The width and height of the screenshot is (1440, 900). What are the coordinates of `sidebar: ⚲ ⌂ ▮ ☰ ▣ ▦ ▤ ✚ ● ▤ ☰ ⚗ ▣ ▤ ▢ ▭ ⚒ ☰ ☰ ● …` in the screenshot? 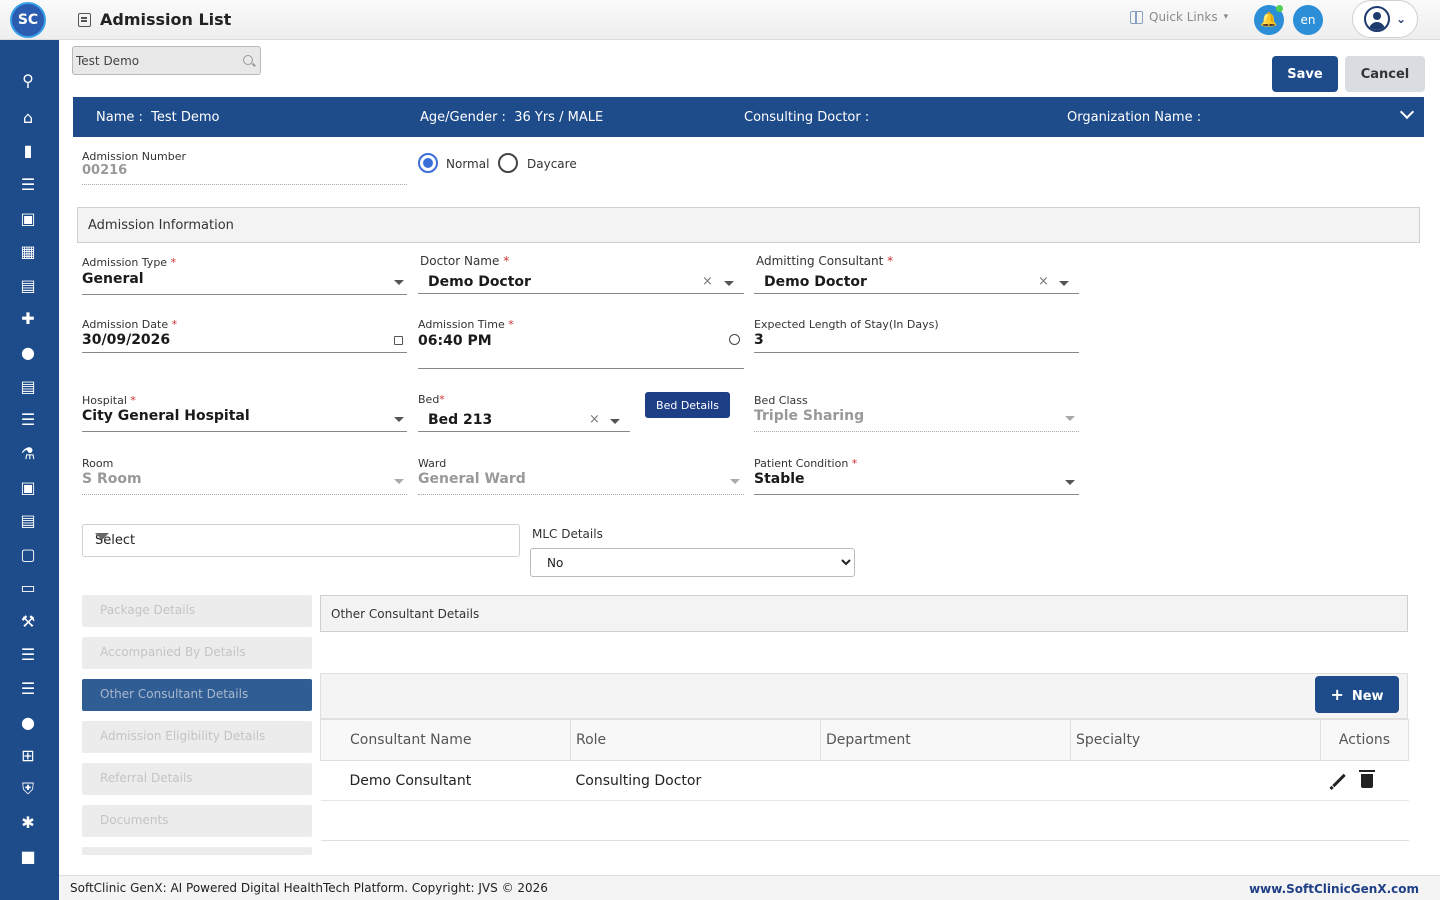 It's located at (29, 470).